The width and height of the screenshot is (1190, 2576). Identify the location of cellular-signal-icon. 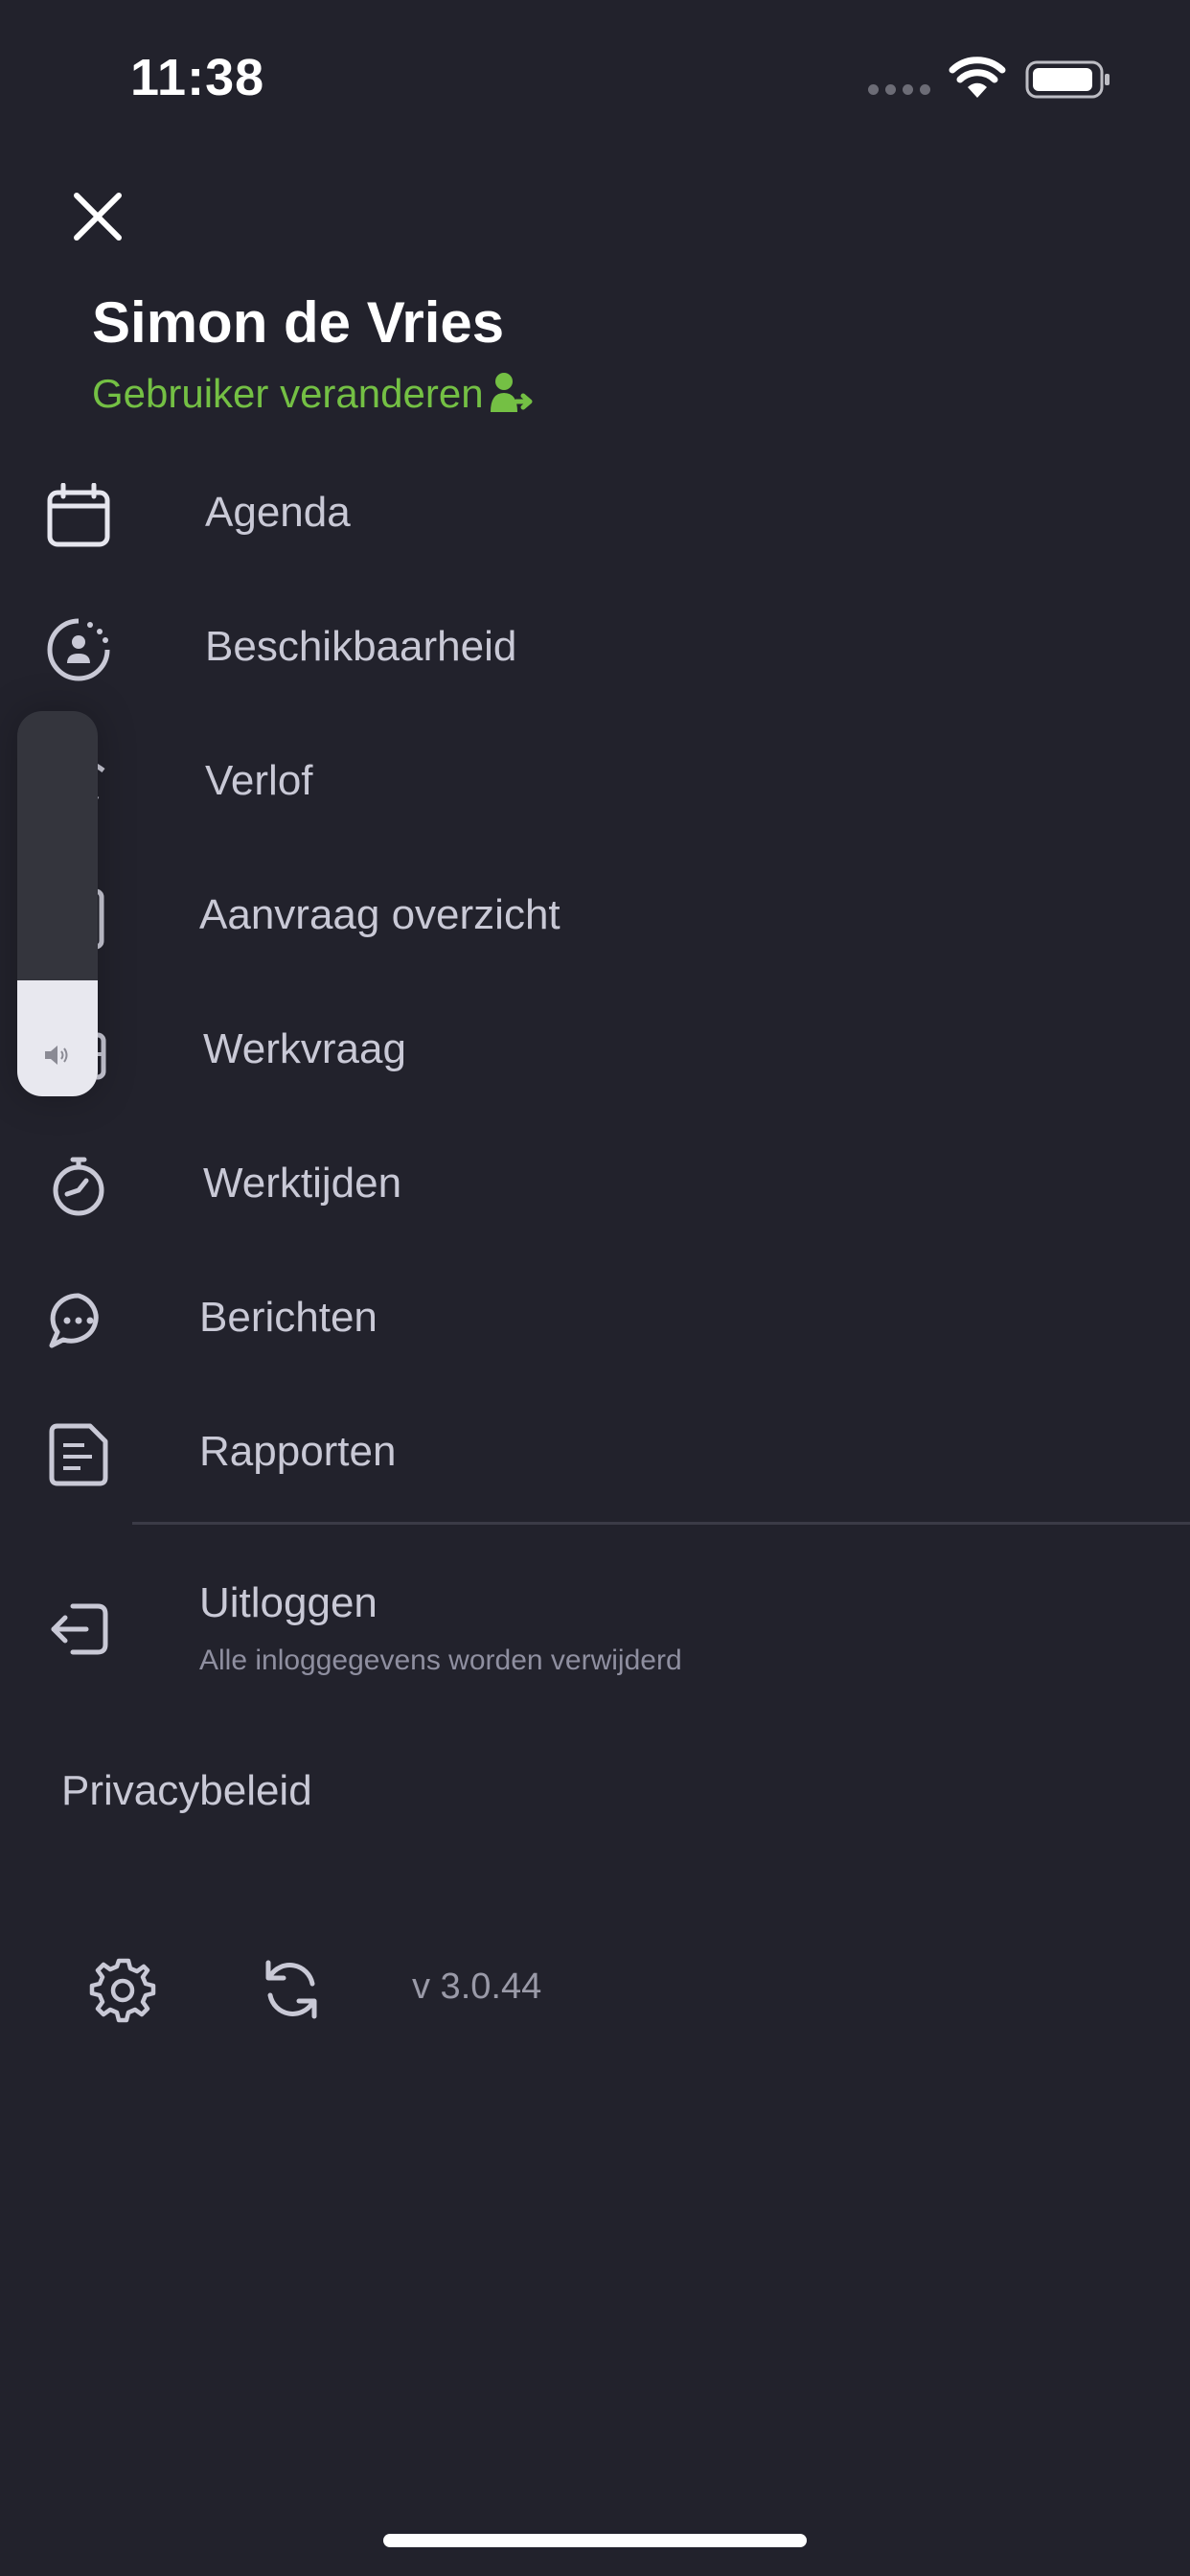
(899, 89).